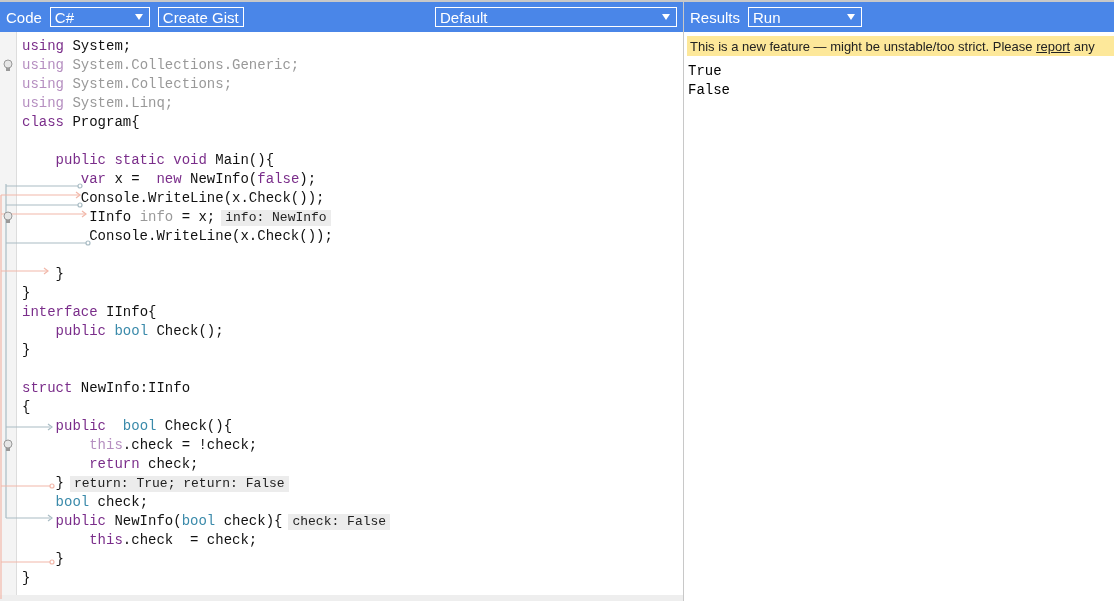  Describe the element at coordinates (179, 483) in the screenshot. I see `value-annotation: return: True; return: False` at that location.